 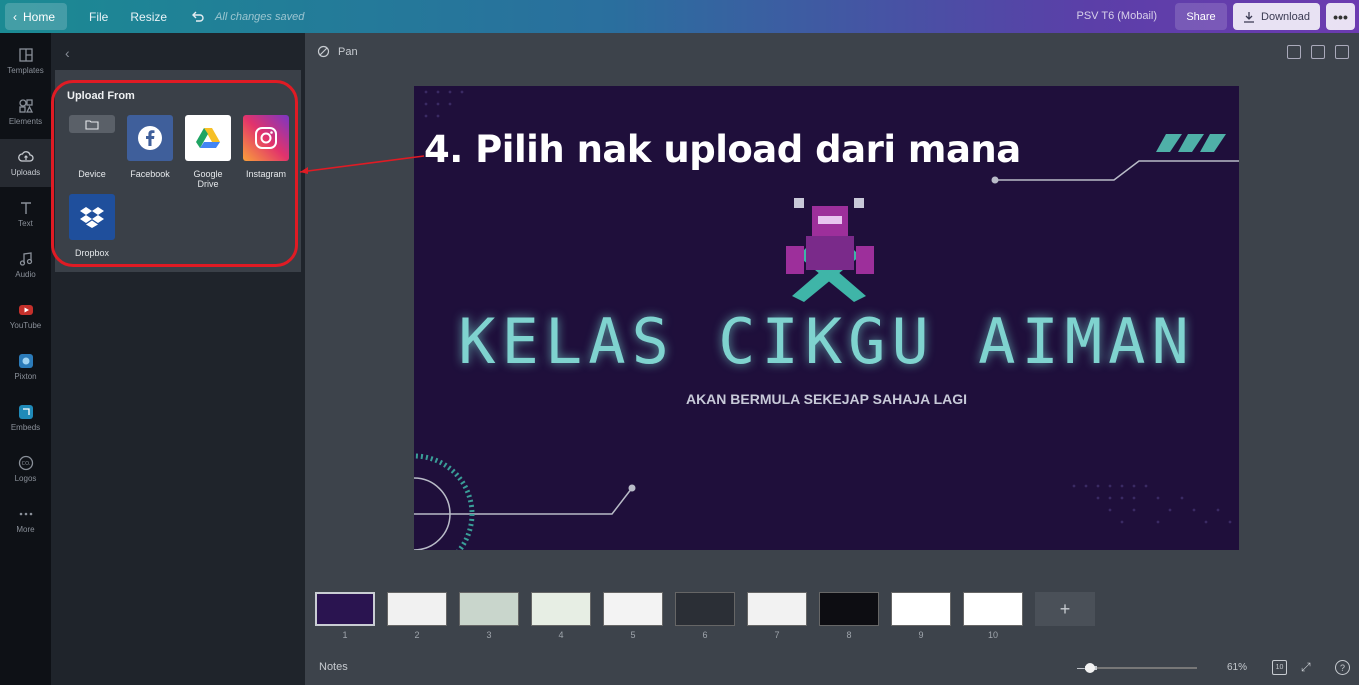 I want to click on delete-page-icon, so click(x=1342, y=52).